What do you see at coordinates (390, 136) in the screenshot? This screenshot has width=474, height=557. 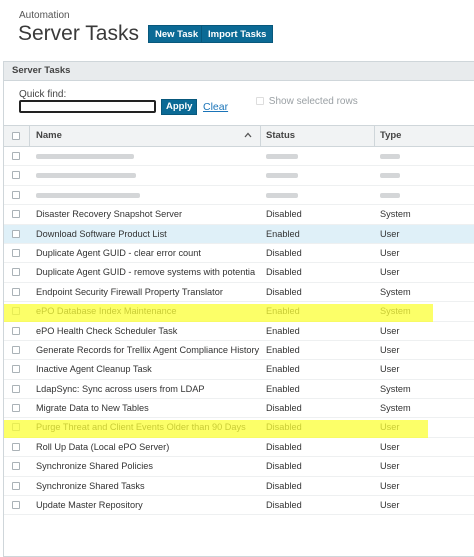 I see `column-header-type: Type` at bounding box center [390, 136].